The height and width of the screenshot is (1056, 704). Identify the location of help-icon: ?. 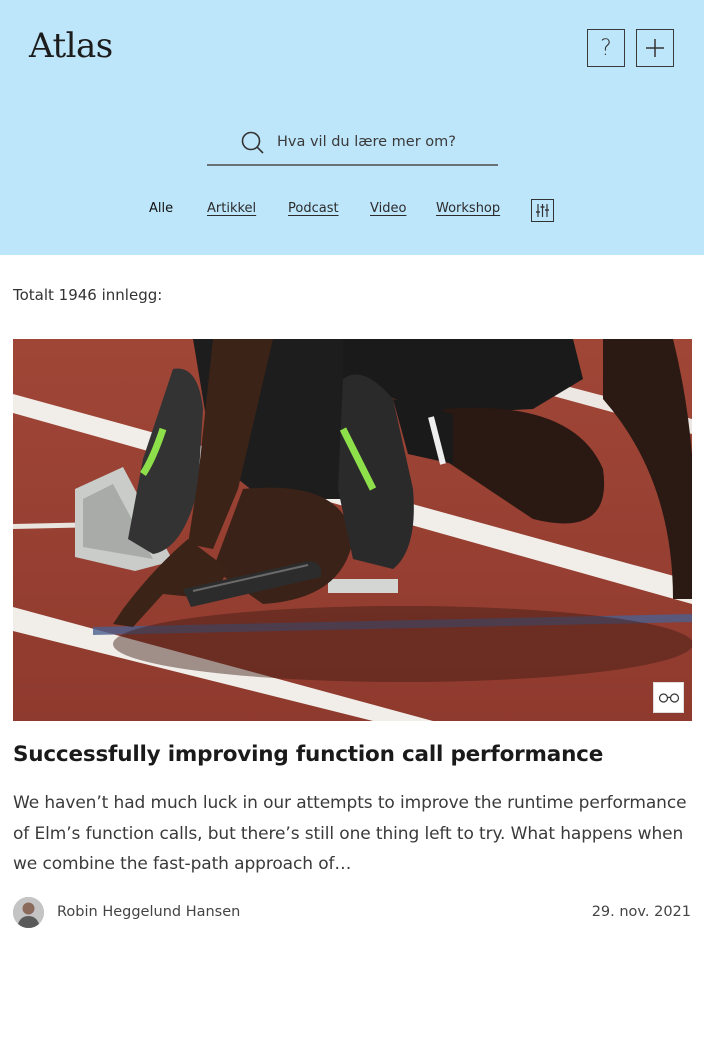
(606, 48).